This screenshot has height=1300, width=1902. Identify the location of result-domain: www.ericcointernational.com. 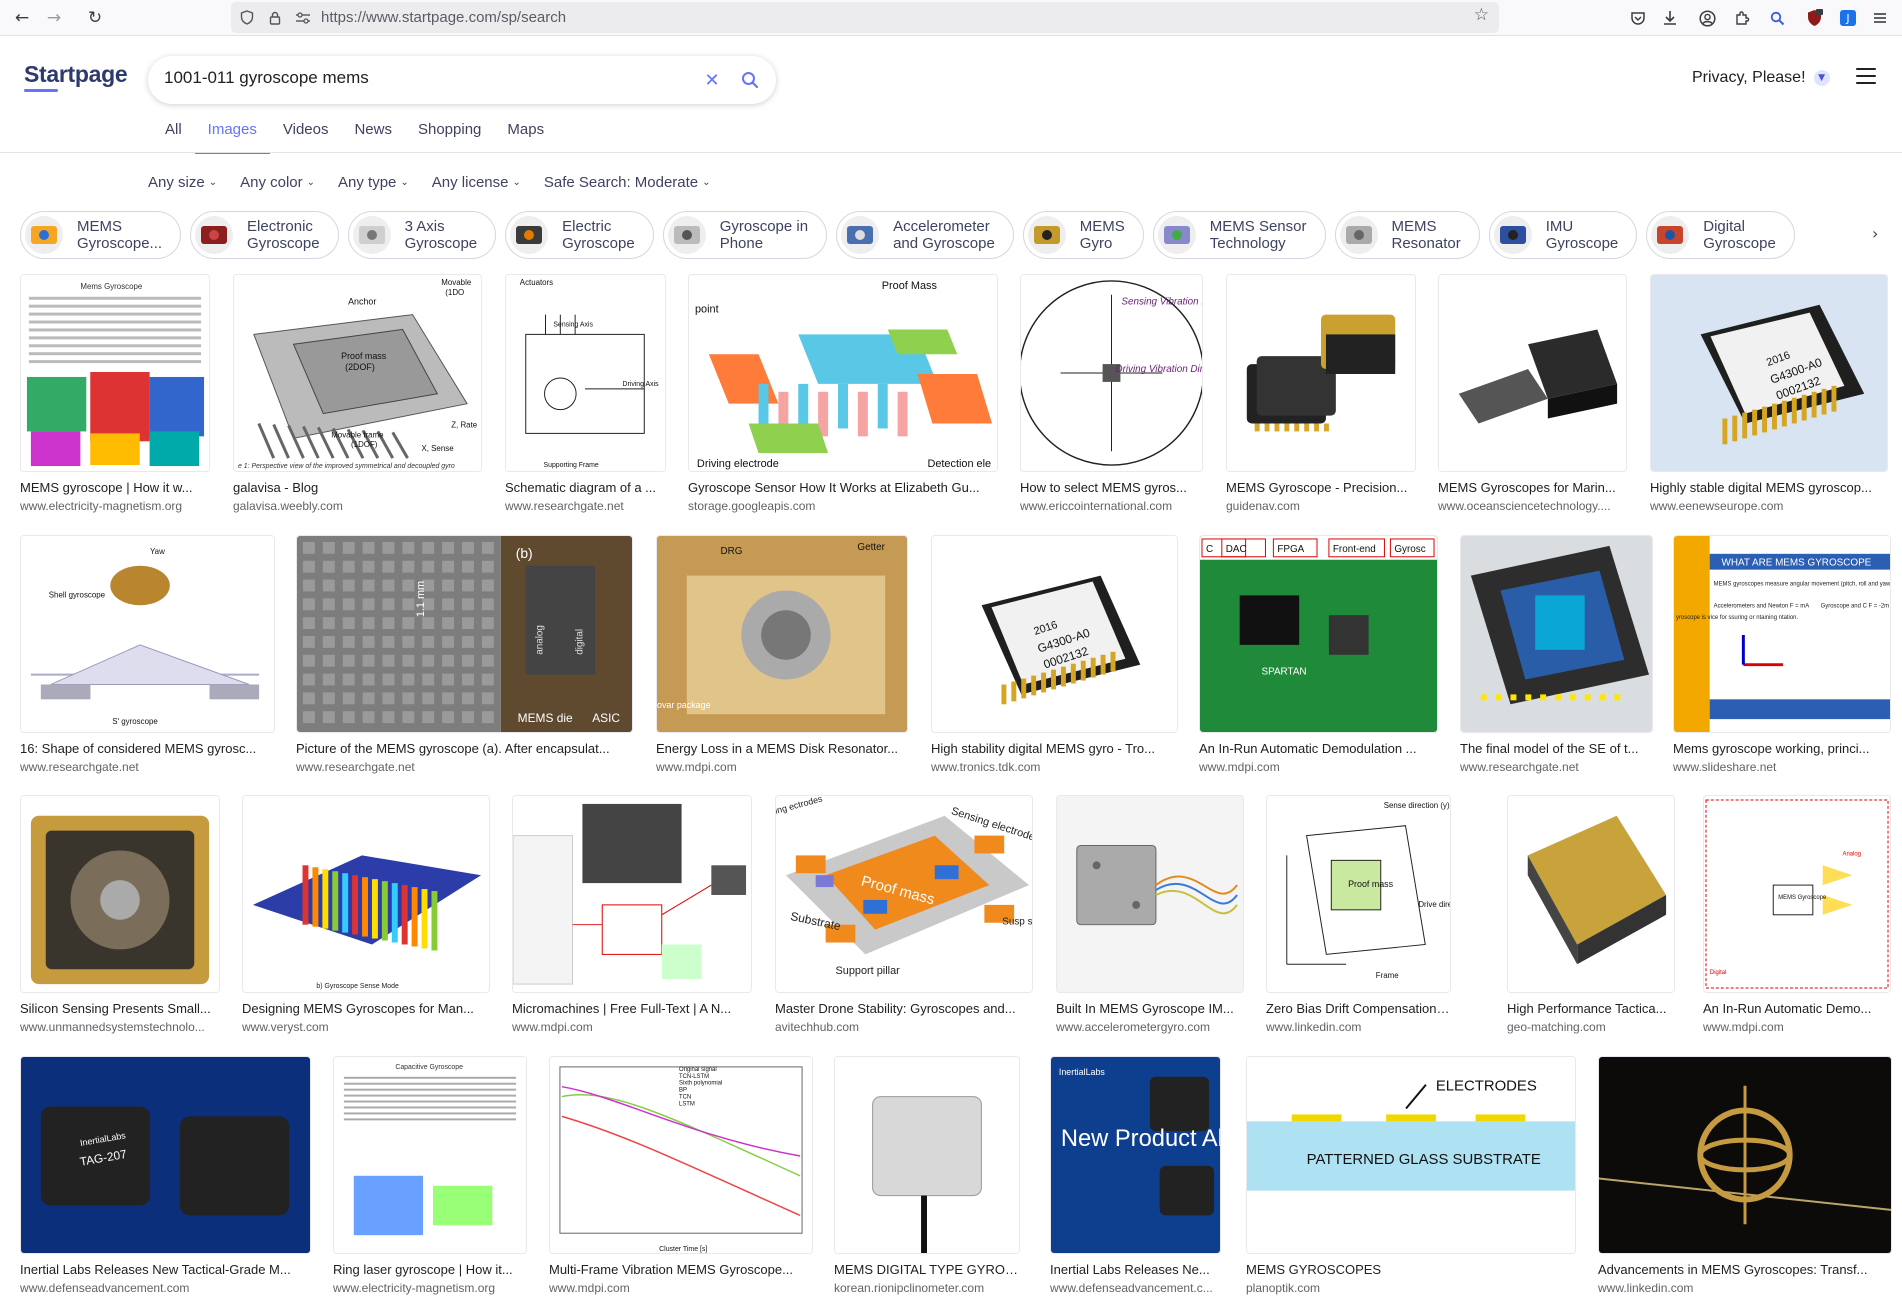
(1111, 506).